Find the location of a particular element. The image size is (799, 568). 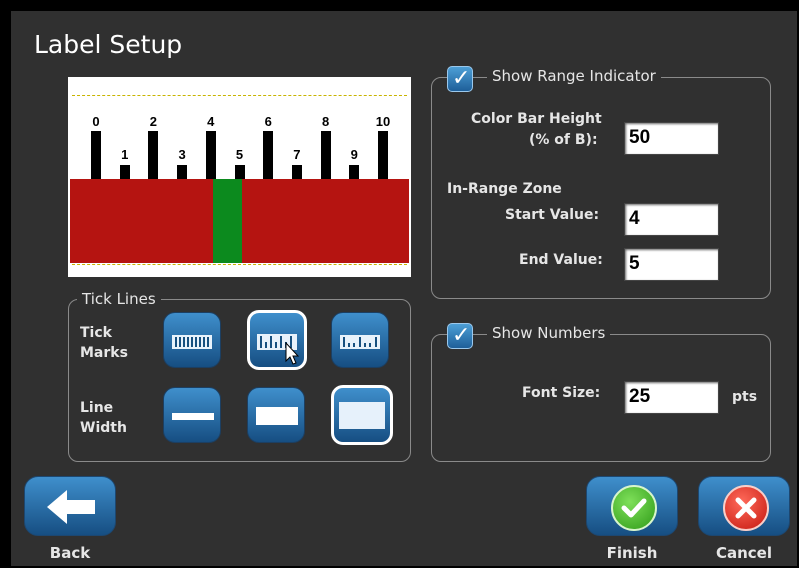

back-label: Back is located at coordinates (70, 553).